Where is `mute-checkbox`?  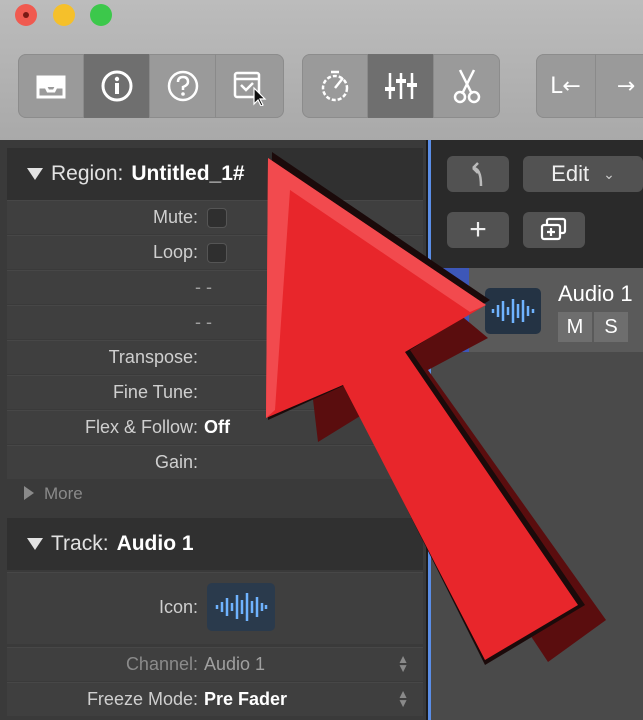 mute-checkbox is located at coordinates (217, 218).